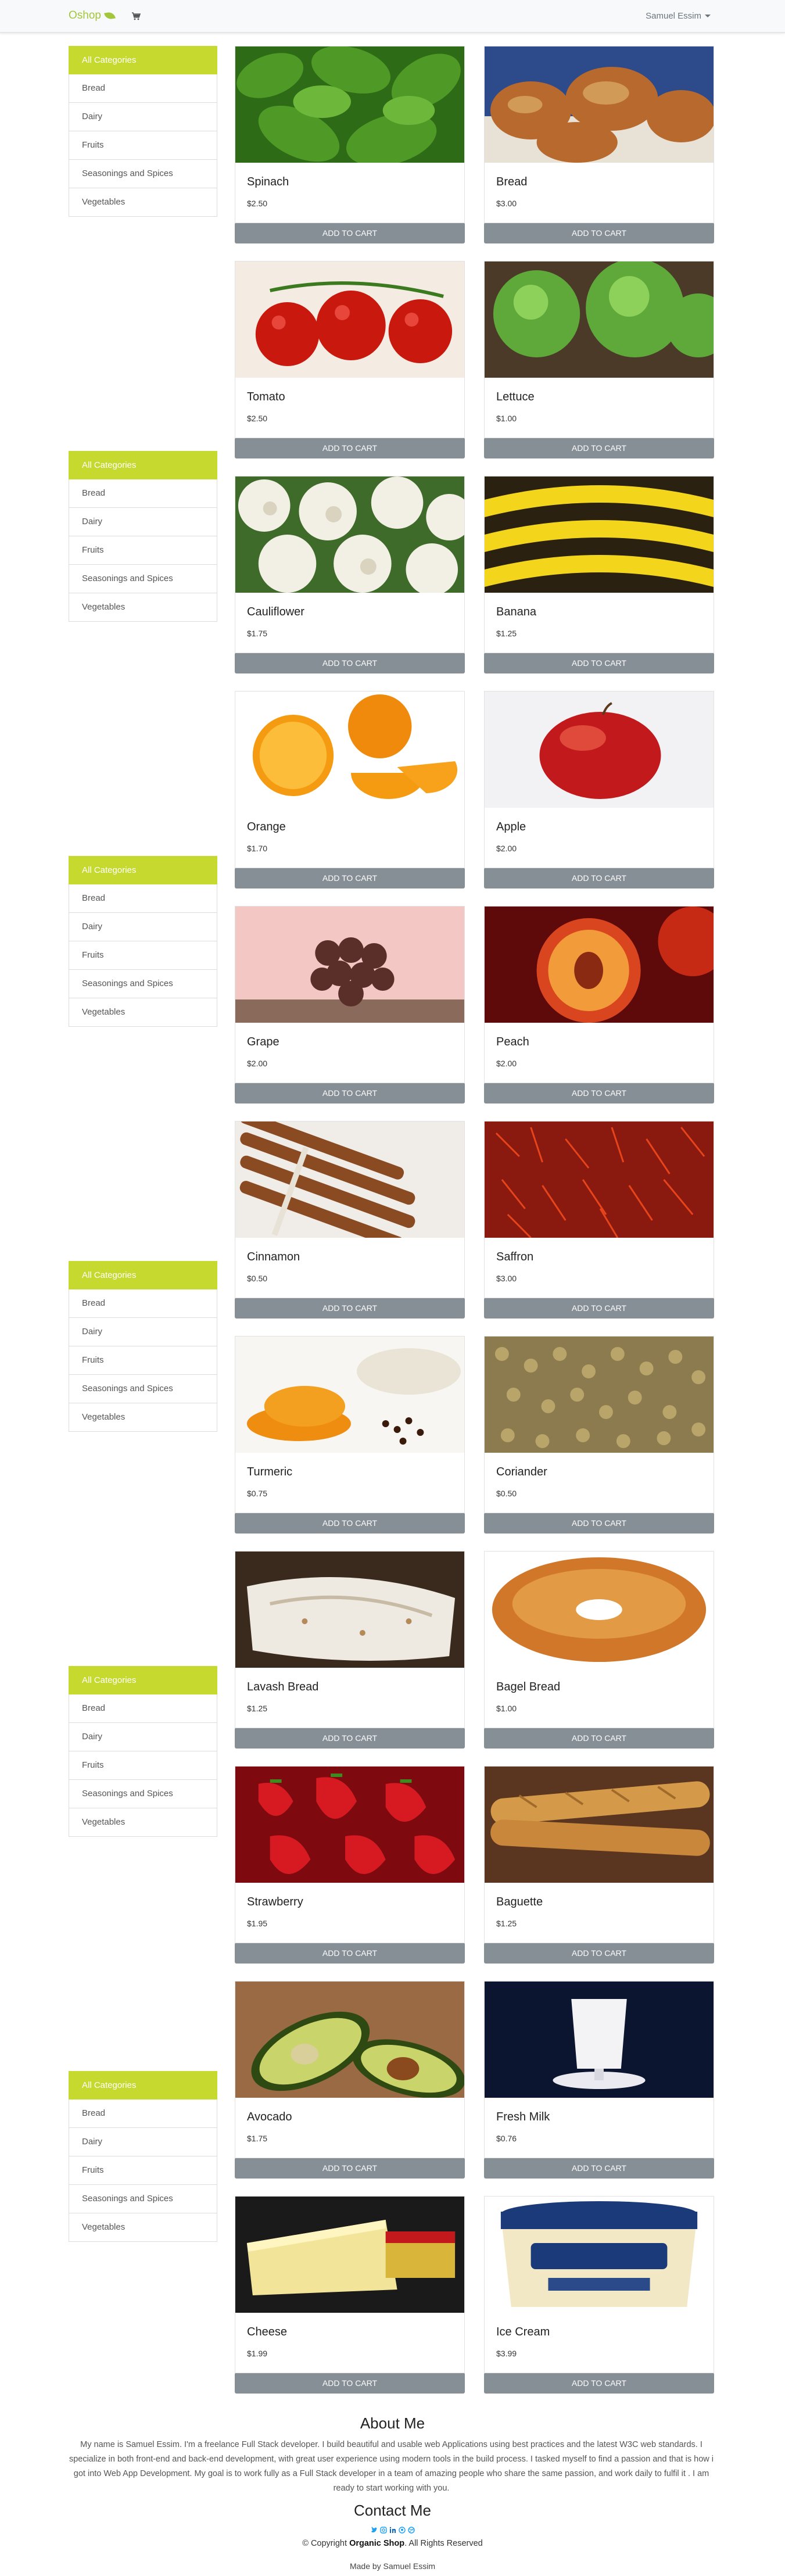 The height and width of the screenshot is (2576, 785). I want to click on product-name: Avocado, so click(270, 2117).